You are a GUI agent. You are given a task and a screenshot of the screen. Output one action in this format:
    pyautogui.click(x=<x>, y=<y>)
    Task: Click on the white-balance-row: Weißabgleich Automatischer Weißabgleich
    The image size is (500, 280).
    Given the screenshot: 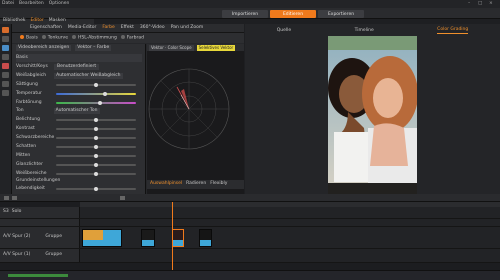 What is the action you would take?
    pyautogui.click(x=79, y=76)
    